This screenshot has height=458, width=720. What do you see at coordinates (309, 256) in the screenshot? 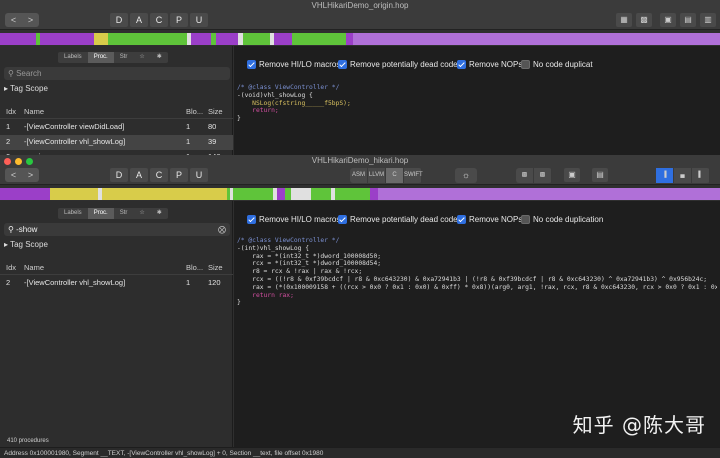
I see `code-line: rax = *(int32_t *)dword_100008d50;` at bounding box center [309, 256].